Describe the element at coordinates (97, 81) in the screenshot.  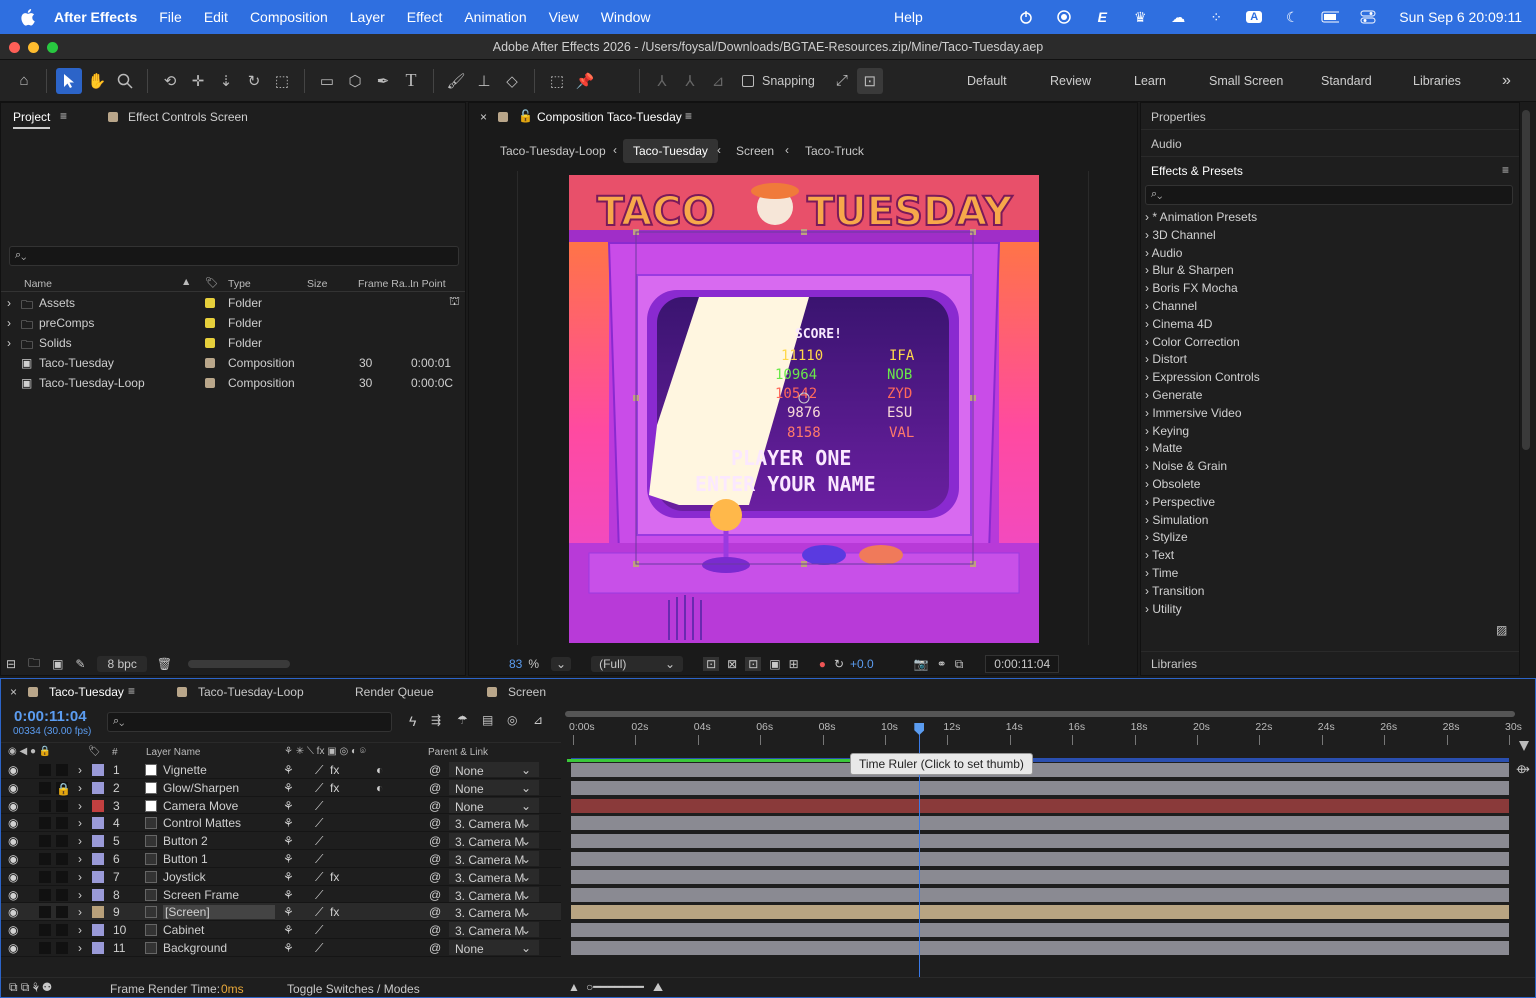
I see `hand-tool-icon: ✋` at that location.